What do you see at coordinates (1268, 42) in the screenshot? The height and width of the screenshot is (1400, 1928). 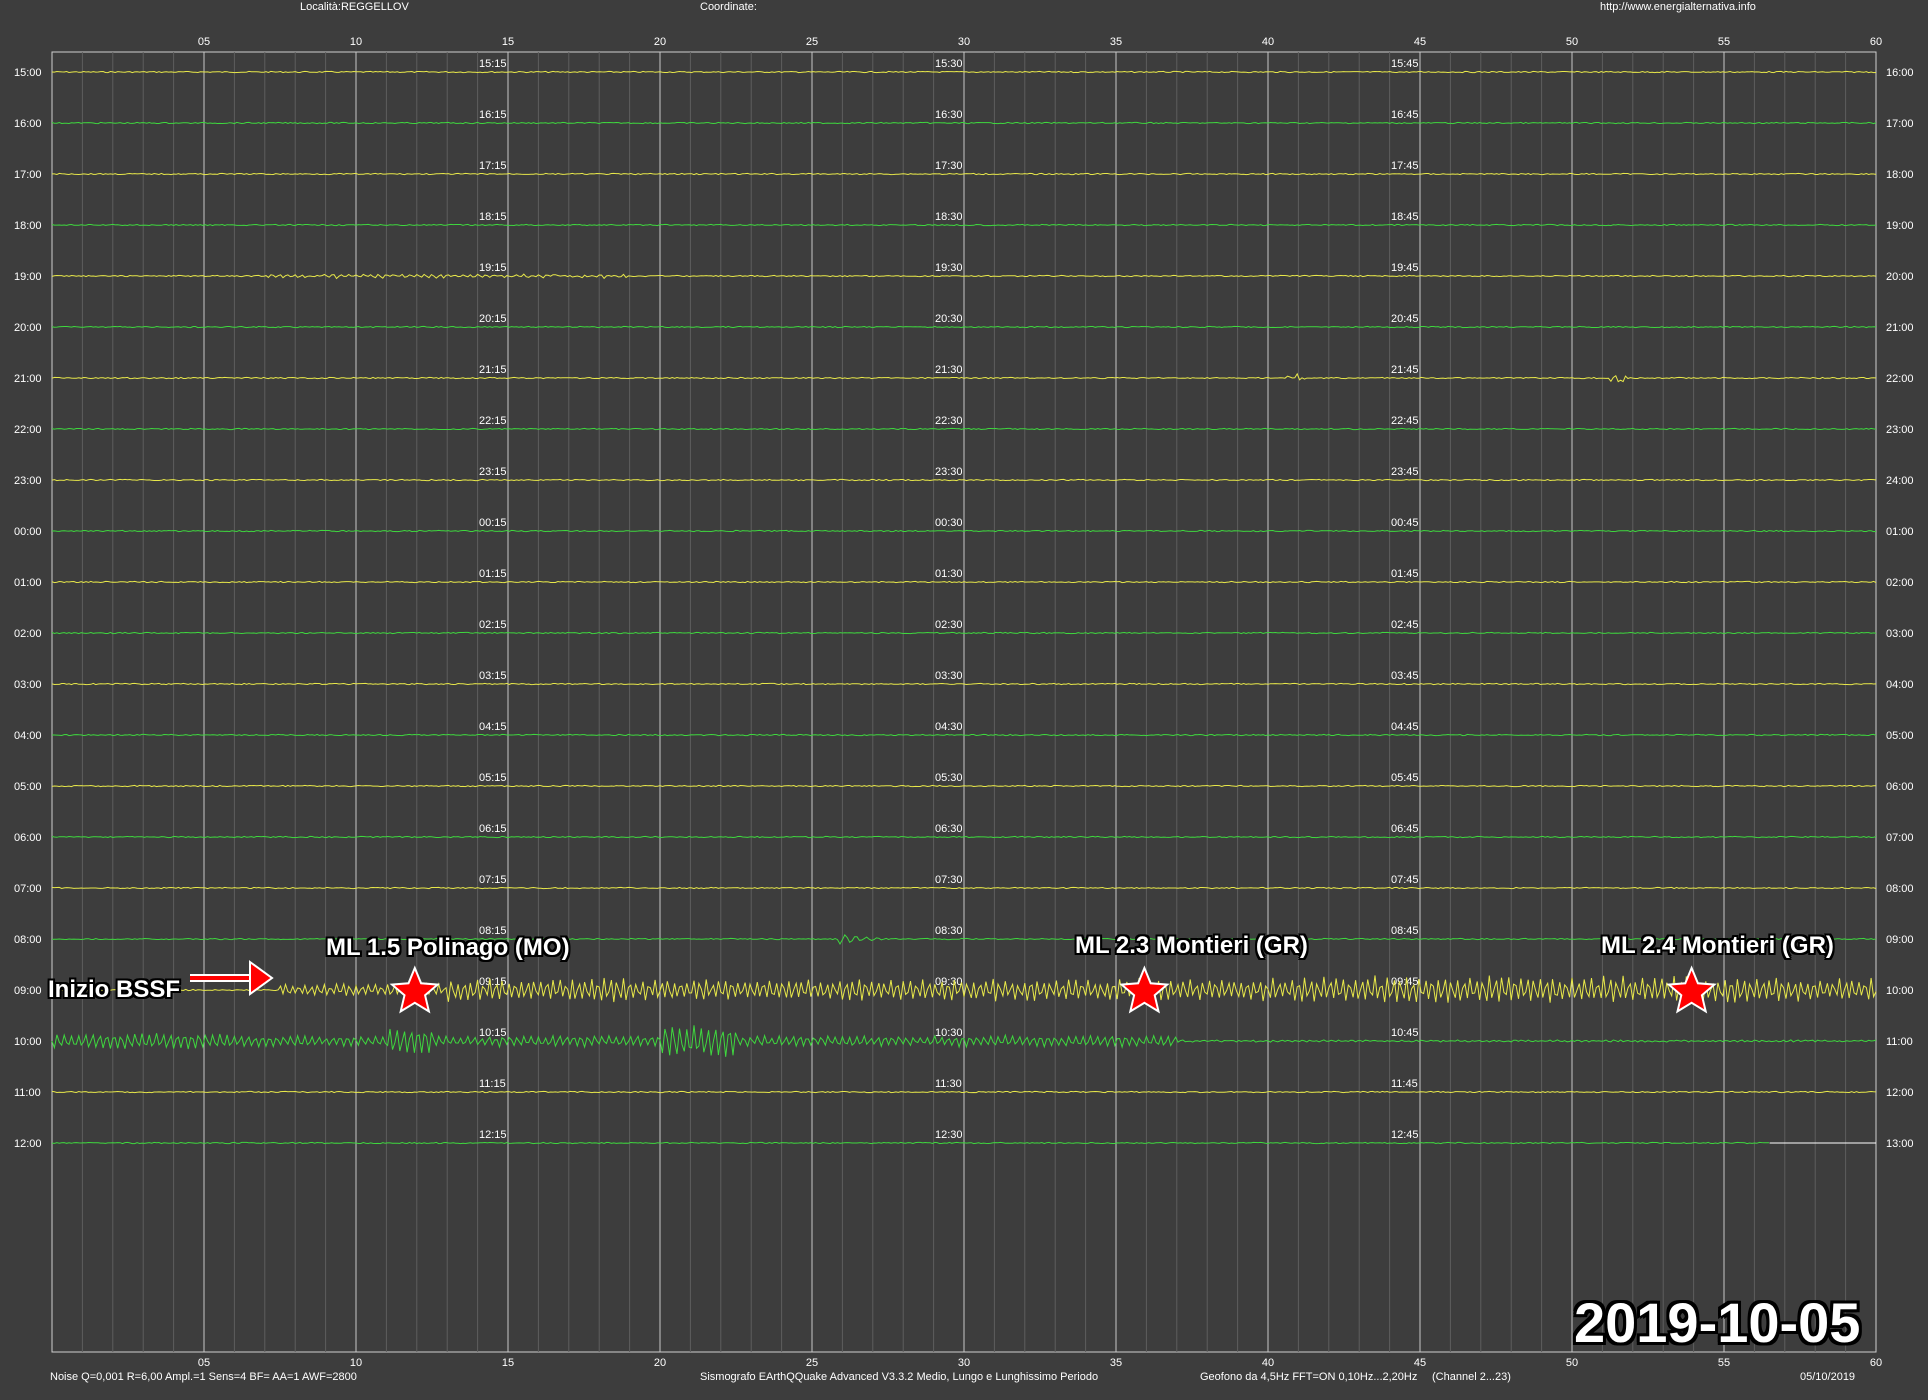 I see `x-tick-label-top: 40` at bounding box center [1268, 42].